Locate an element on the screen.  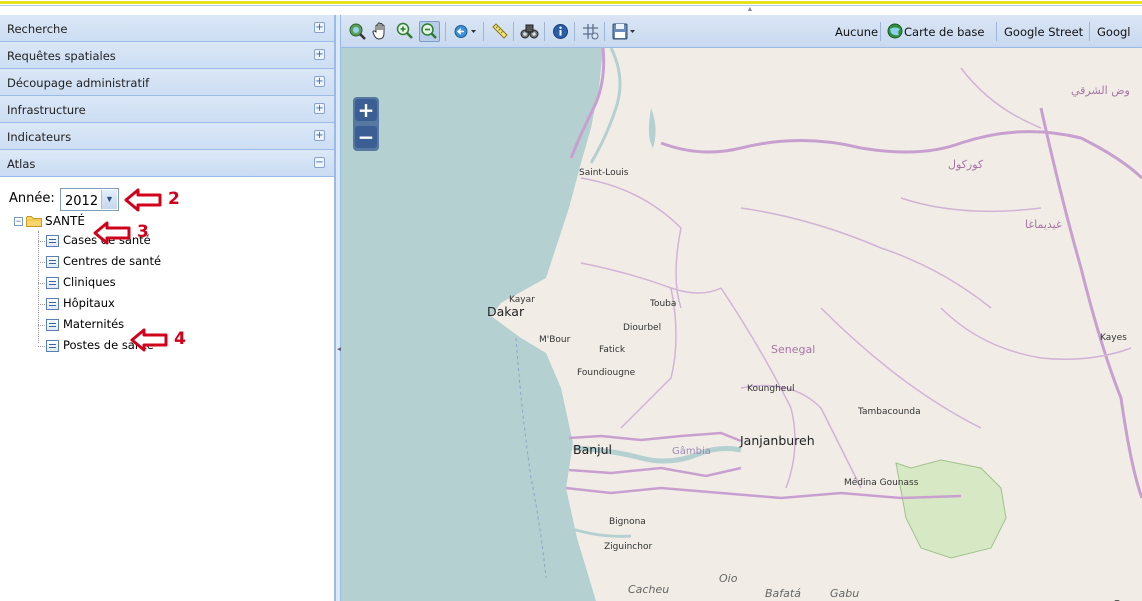
floppy-disk-icon is located at coordinates (623, 31).